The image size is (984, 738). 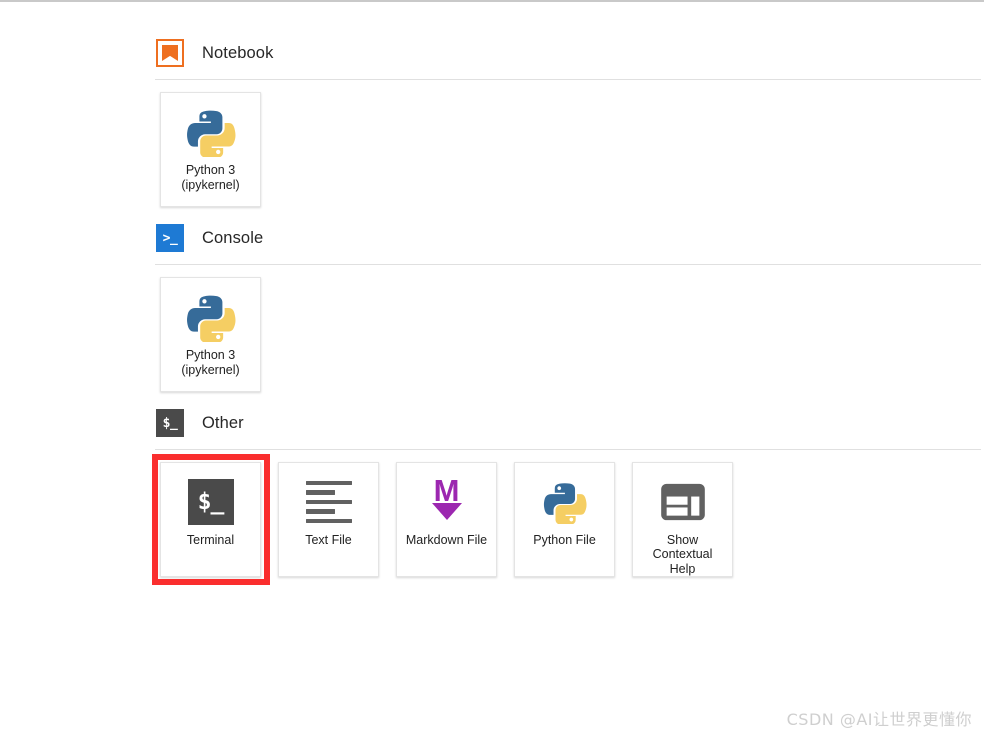 What do you see at coordinates (328, 502) in the screenshot?
I see `text-file-icon` at bounding box center [328, 502].